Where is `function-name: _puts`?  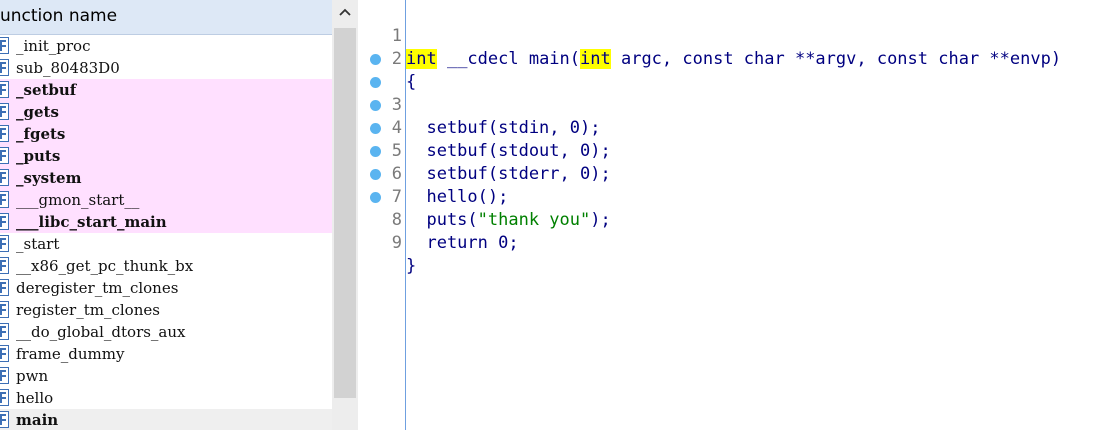
function-name: _puts is located at coordinates (38, 156).